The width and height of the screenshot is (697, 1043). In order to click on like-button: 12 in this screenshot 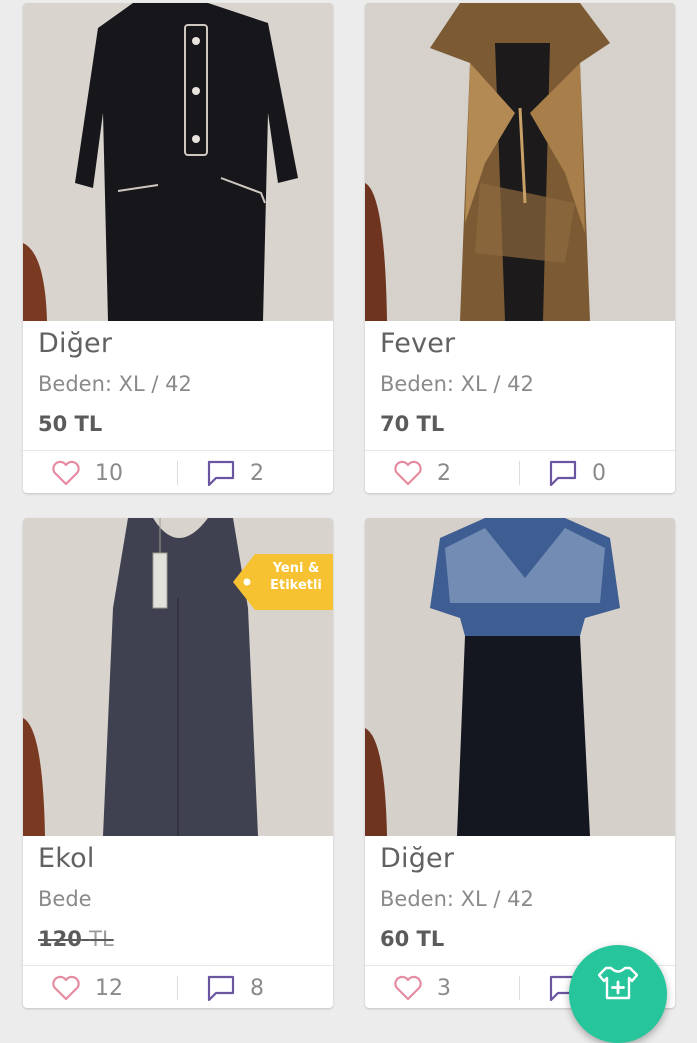, I will do `click(87, 988)`.